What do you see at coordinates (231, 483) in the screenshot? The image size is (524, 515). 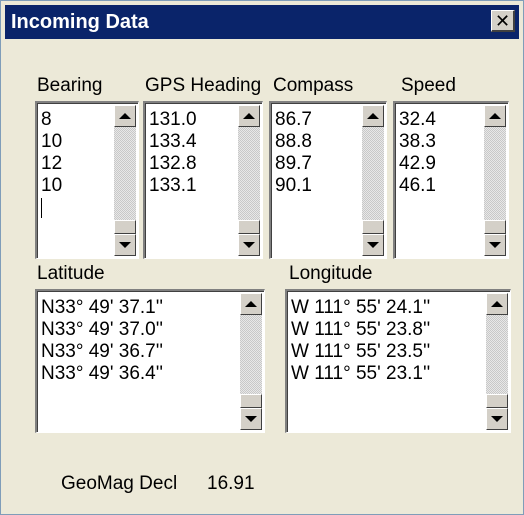 I see `geomag-decl-value: 16.91` at bounding box center [231, 483].